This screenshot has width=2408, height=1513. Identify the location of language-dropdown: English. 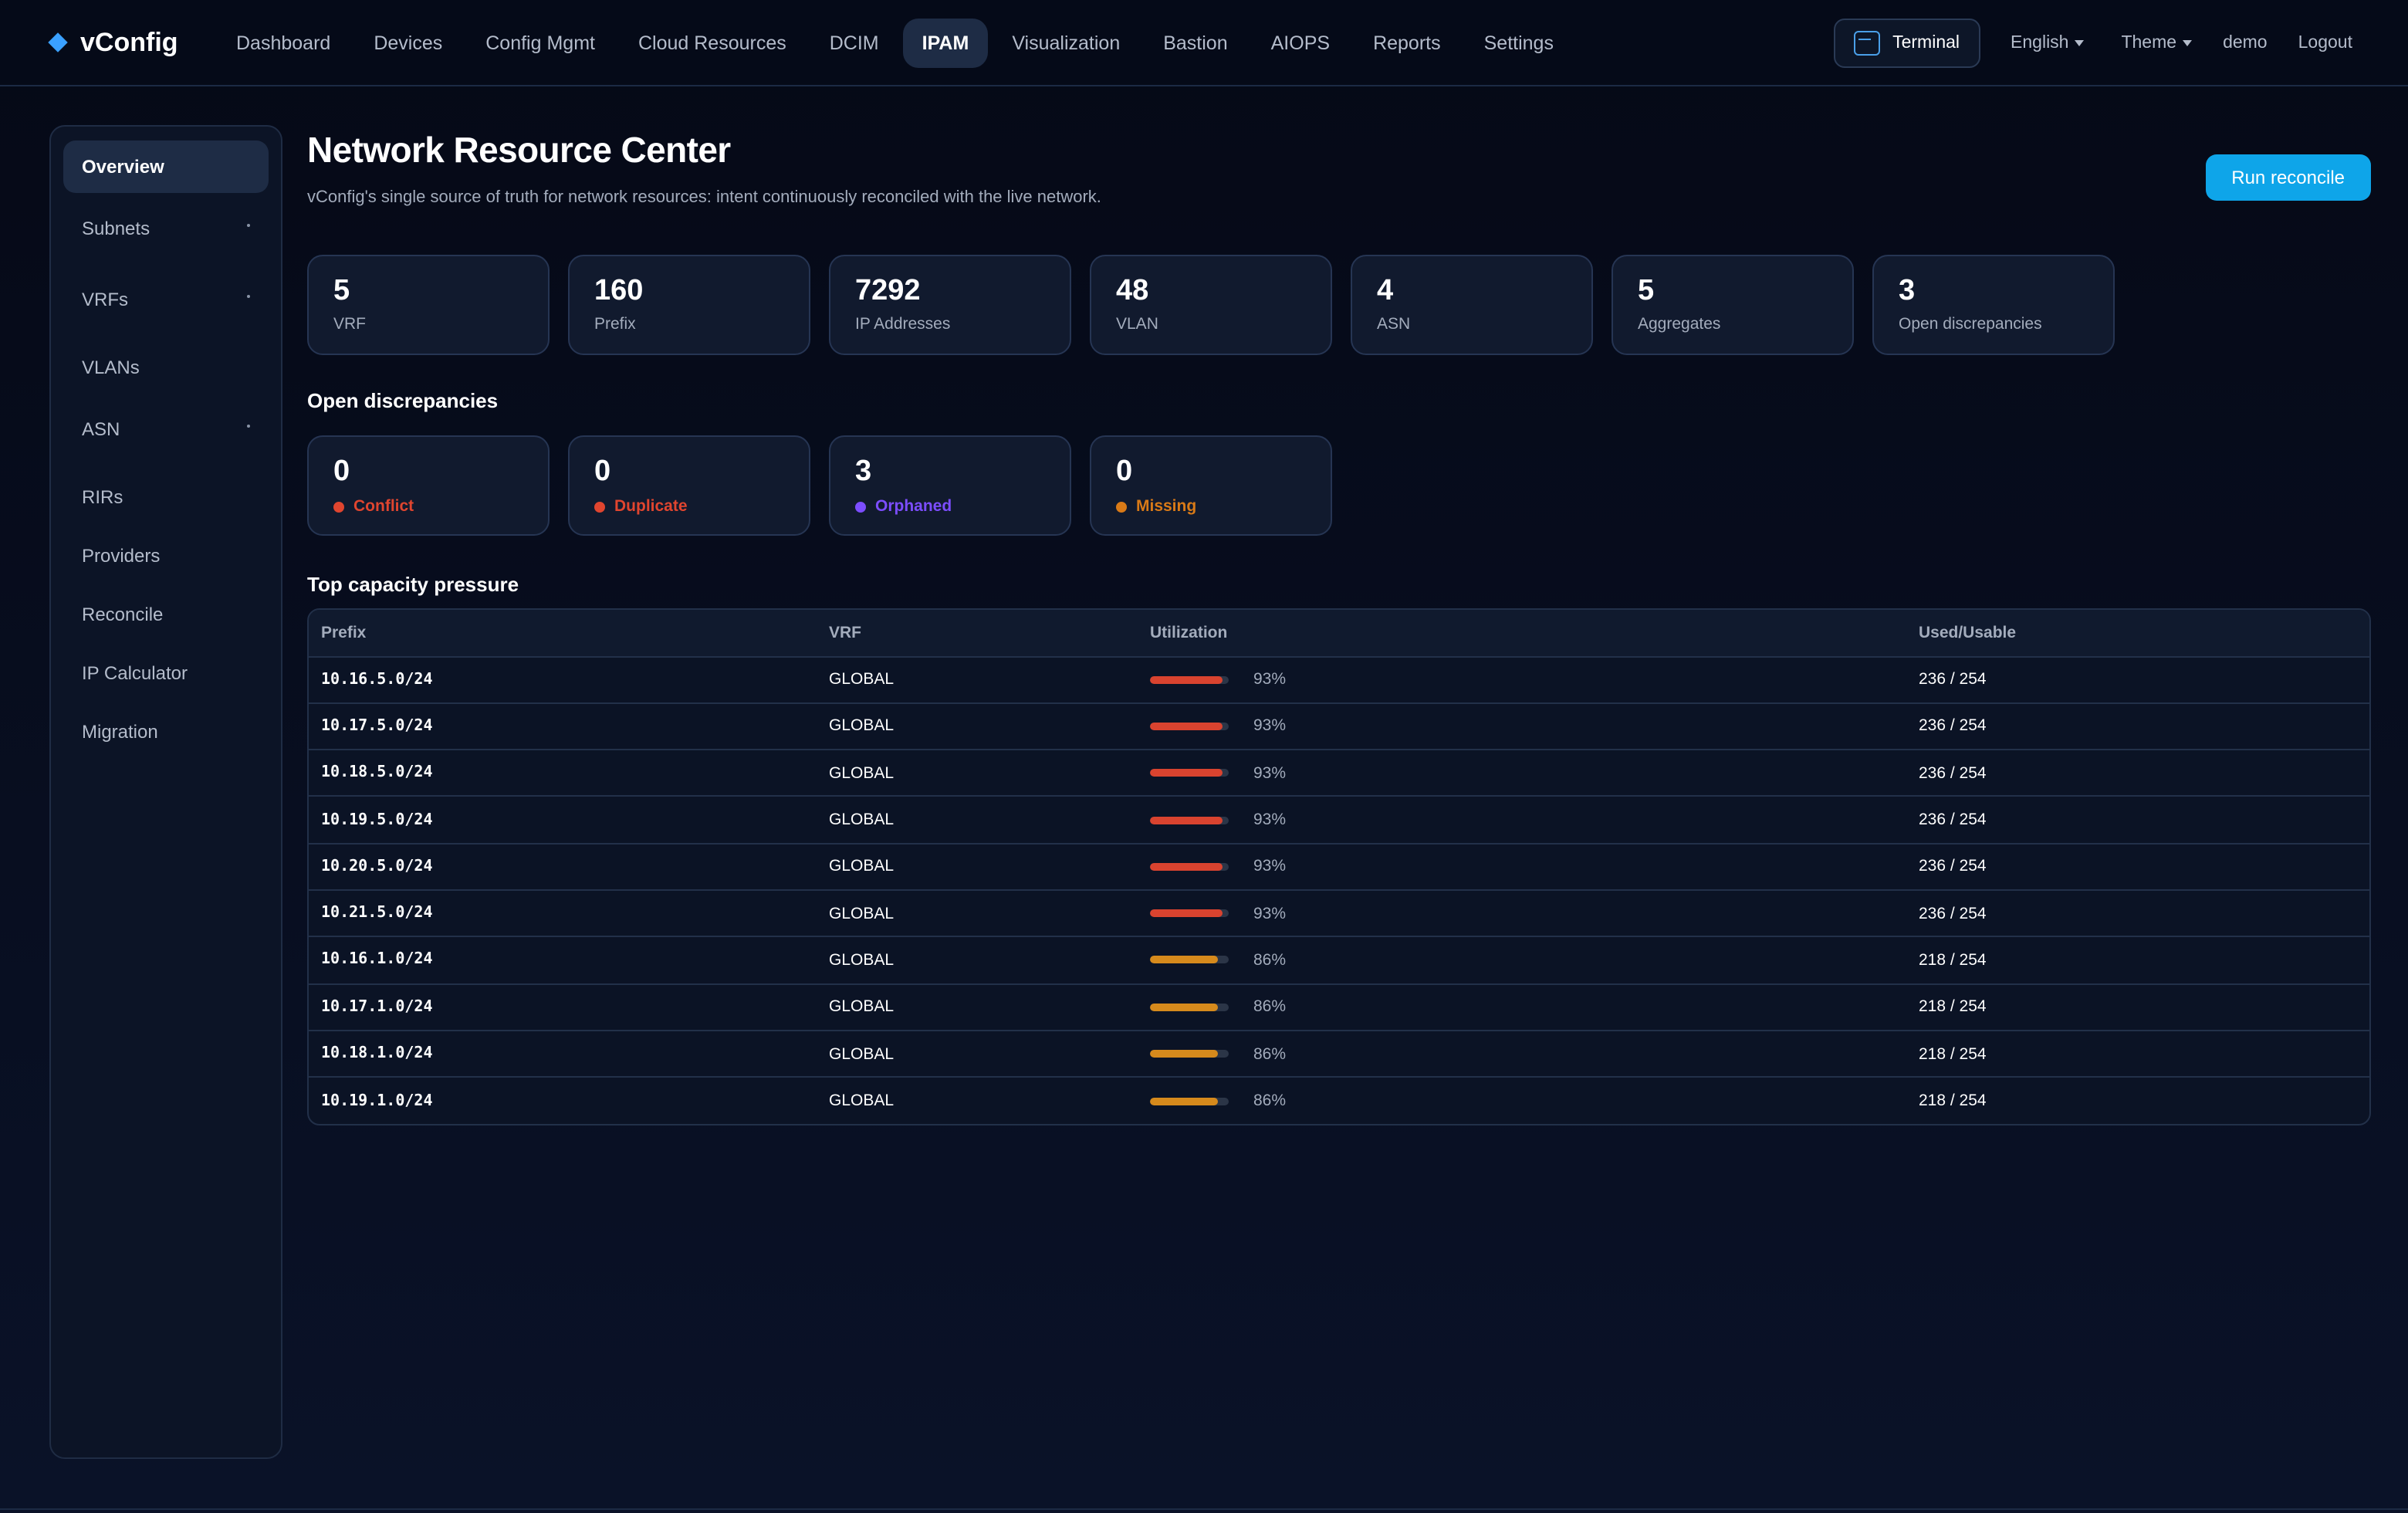
(2048, 43).